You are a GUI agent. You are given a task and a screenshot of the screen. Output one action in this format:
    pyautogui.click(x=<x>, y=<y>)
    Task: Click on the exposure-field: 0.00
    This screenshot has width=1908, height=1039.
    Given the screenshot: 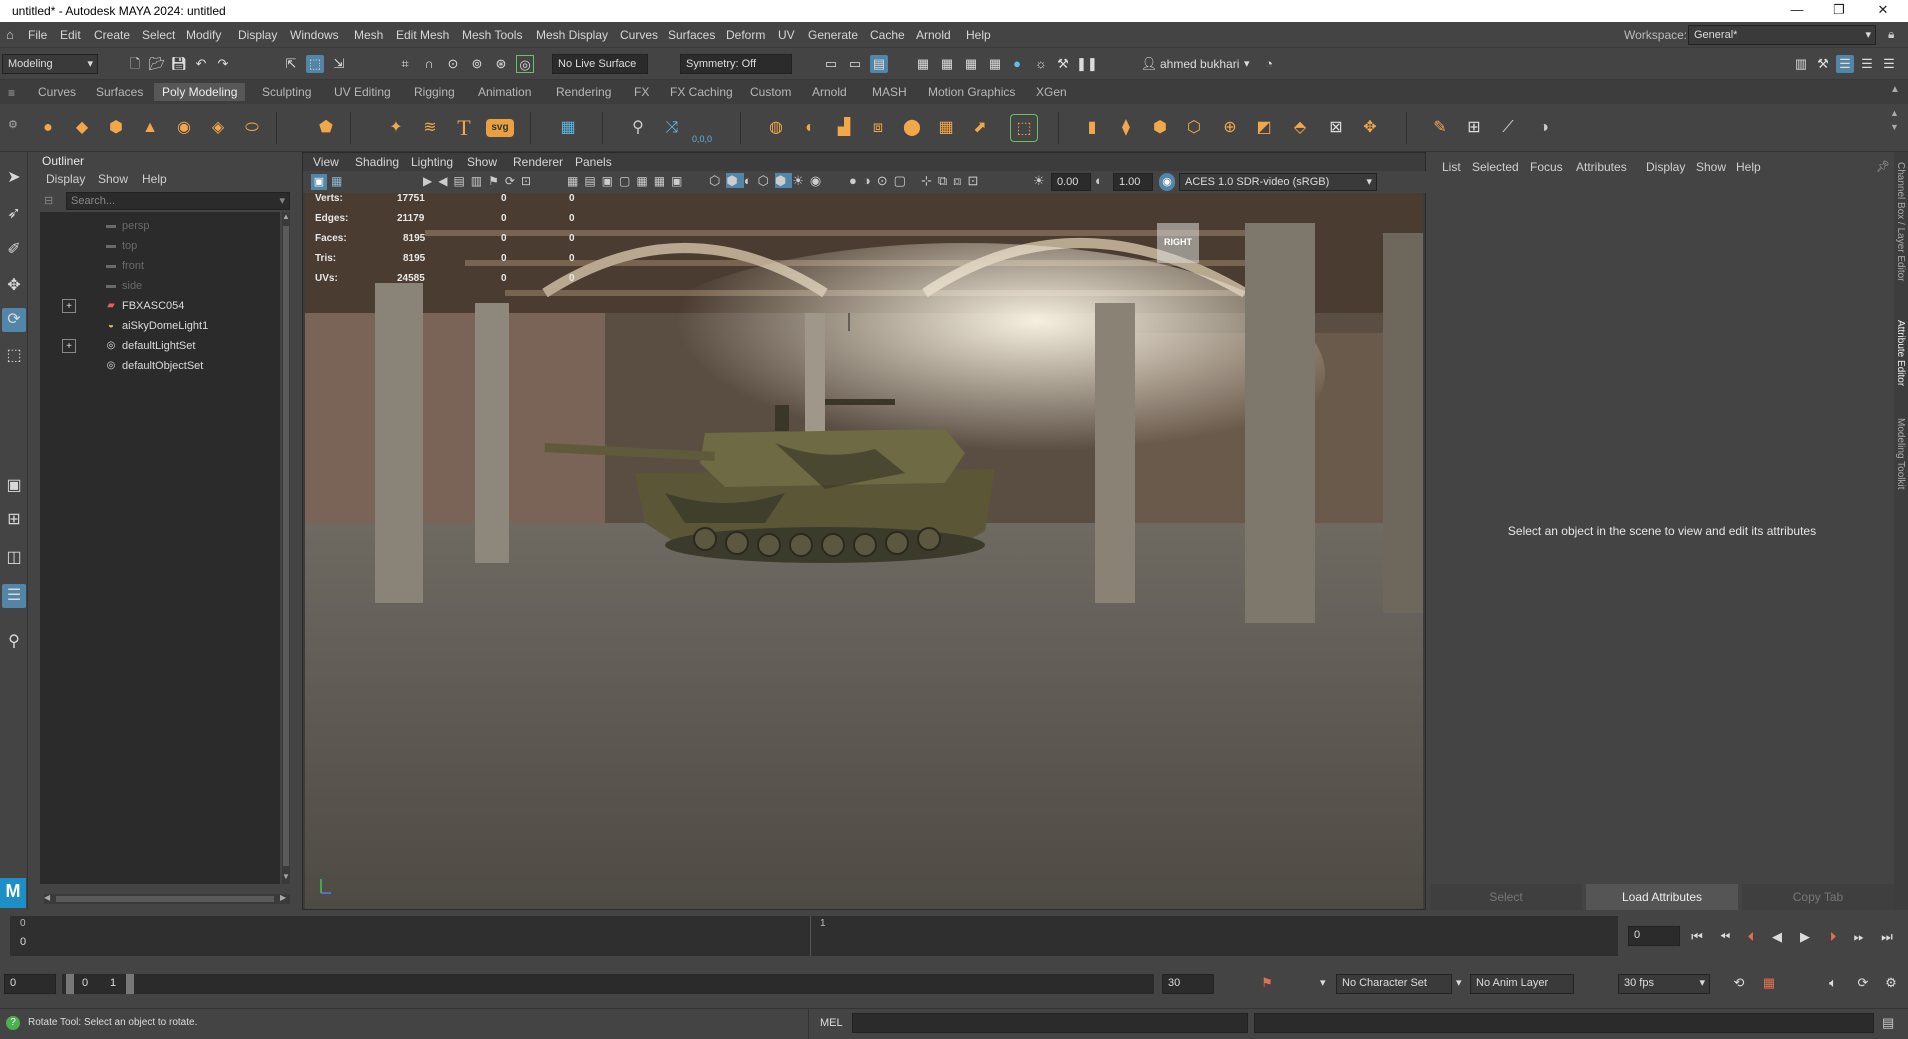 What is the action you would take?
    pyautogui.click(x=1071, y=182)
    